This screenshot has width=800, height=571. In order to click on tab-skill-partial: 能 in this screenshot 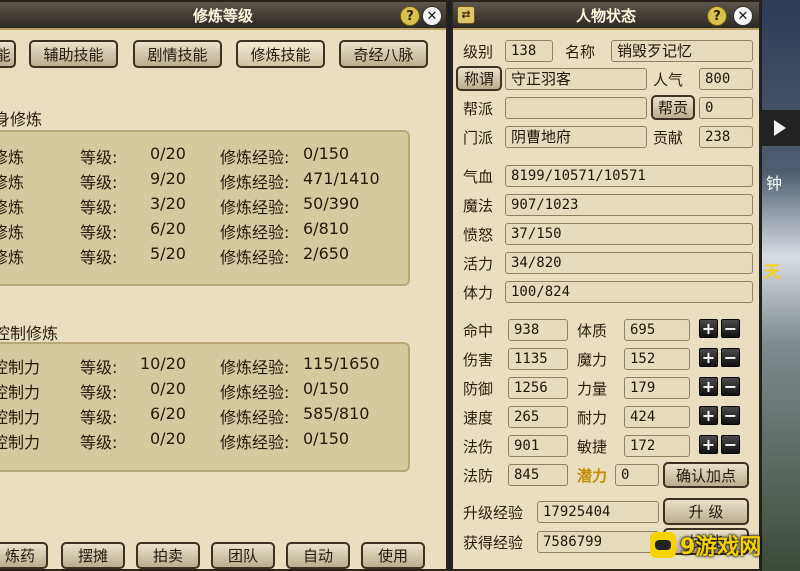, I will do `click(8, 54)`.